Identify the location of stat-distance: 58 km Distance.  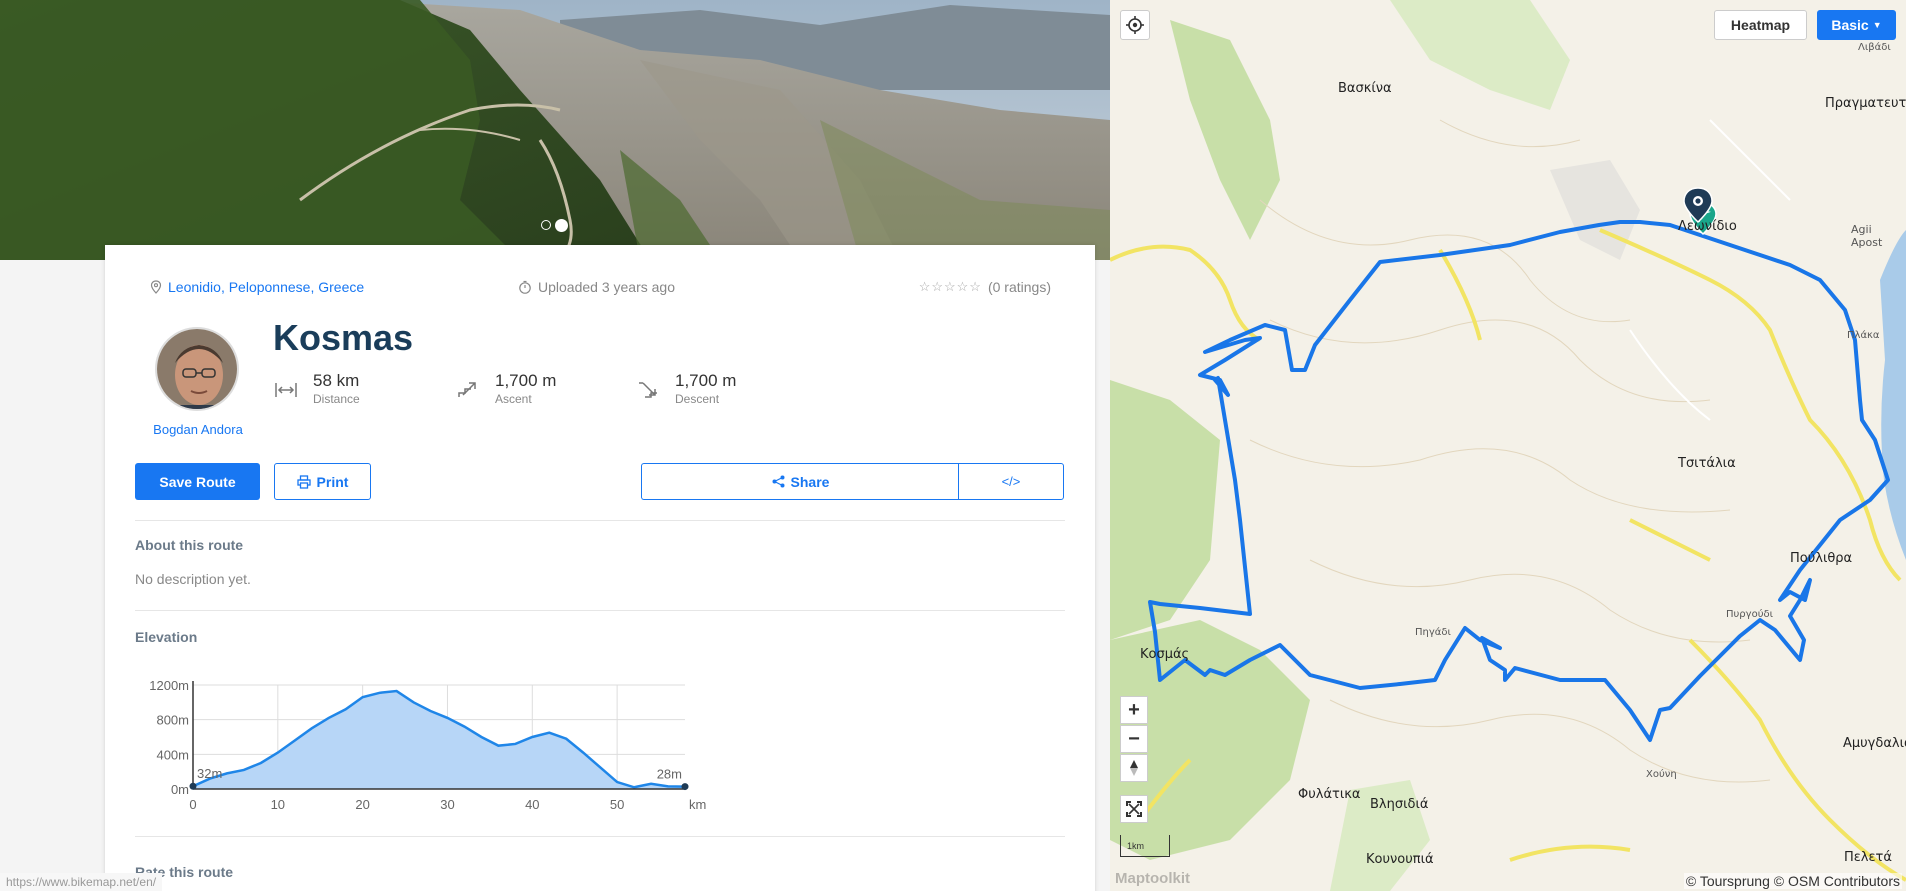
(316, 388).